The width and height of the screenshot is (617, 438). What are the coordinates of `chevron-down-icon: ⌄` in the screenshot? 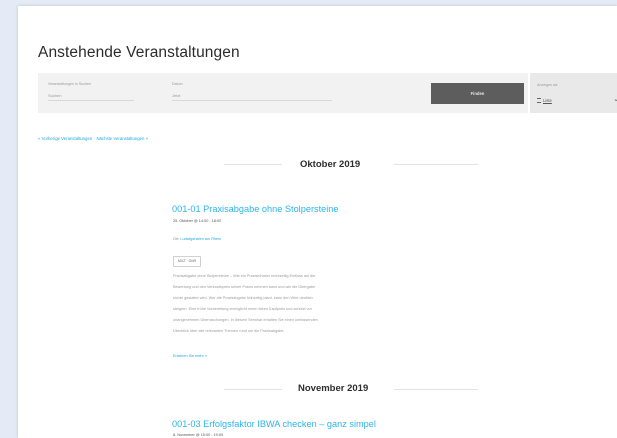 It's located at (615, 99).